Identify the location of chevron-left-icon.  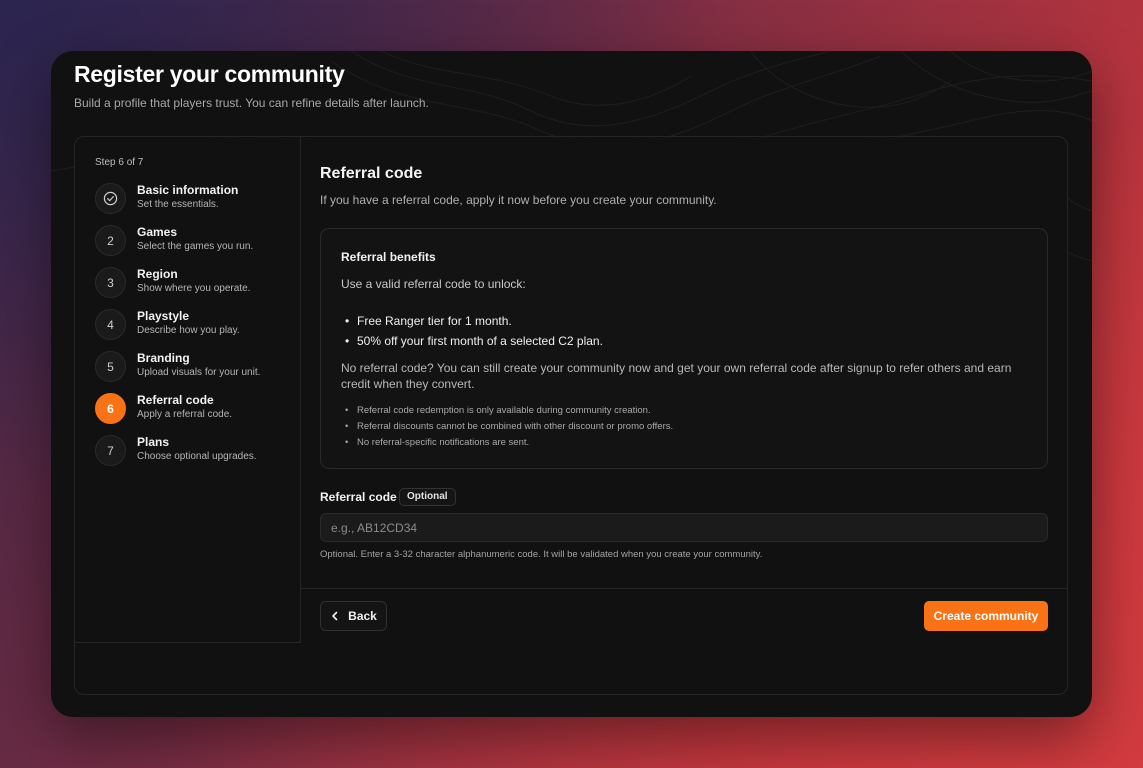
(335, 616).